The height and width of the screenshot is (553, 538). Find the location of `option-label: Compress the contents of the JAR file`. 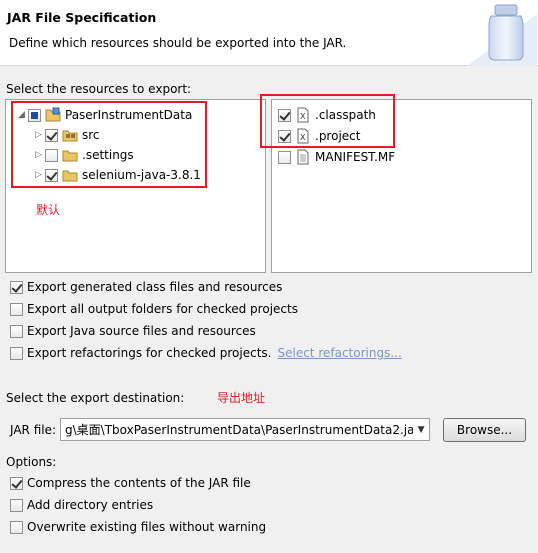

option-label: Compress the contents of the JAR file is located at coordinates (139, 483).